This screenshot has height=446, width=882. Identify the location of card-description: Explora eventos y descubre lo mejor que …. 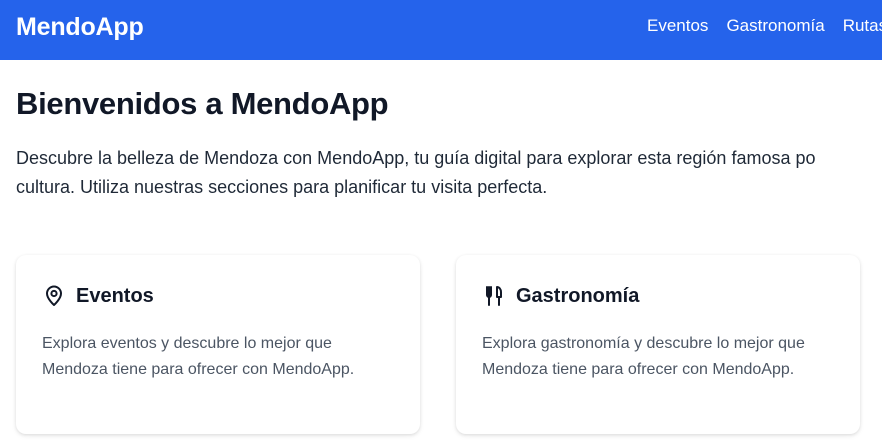
(198, 356).